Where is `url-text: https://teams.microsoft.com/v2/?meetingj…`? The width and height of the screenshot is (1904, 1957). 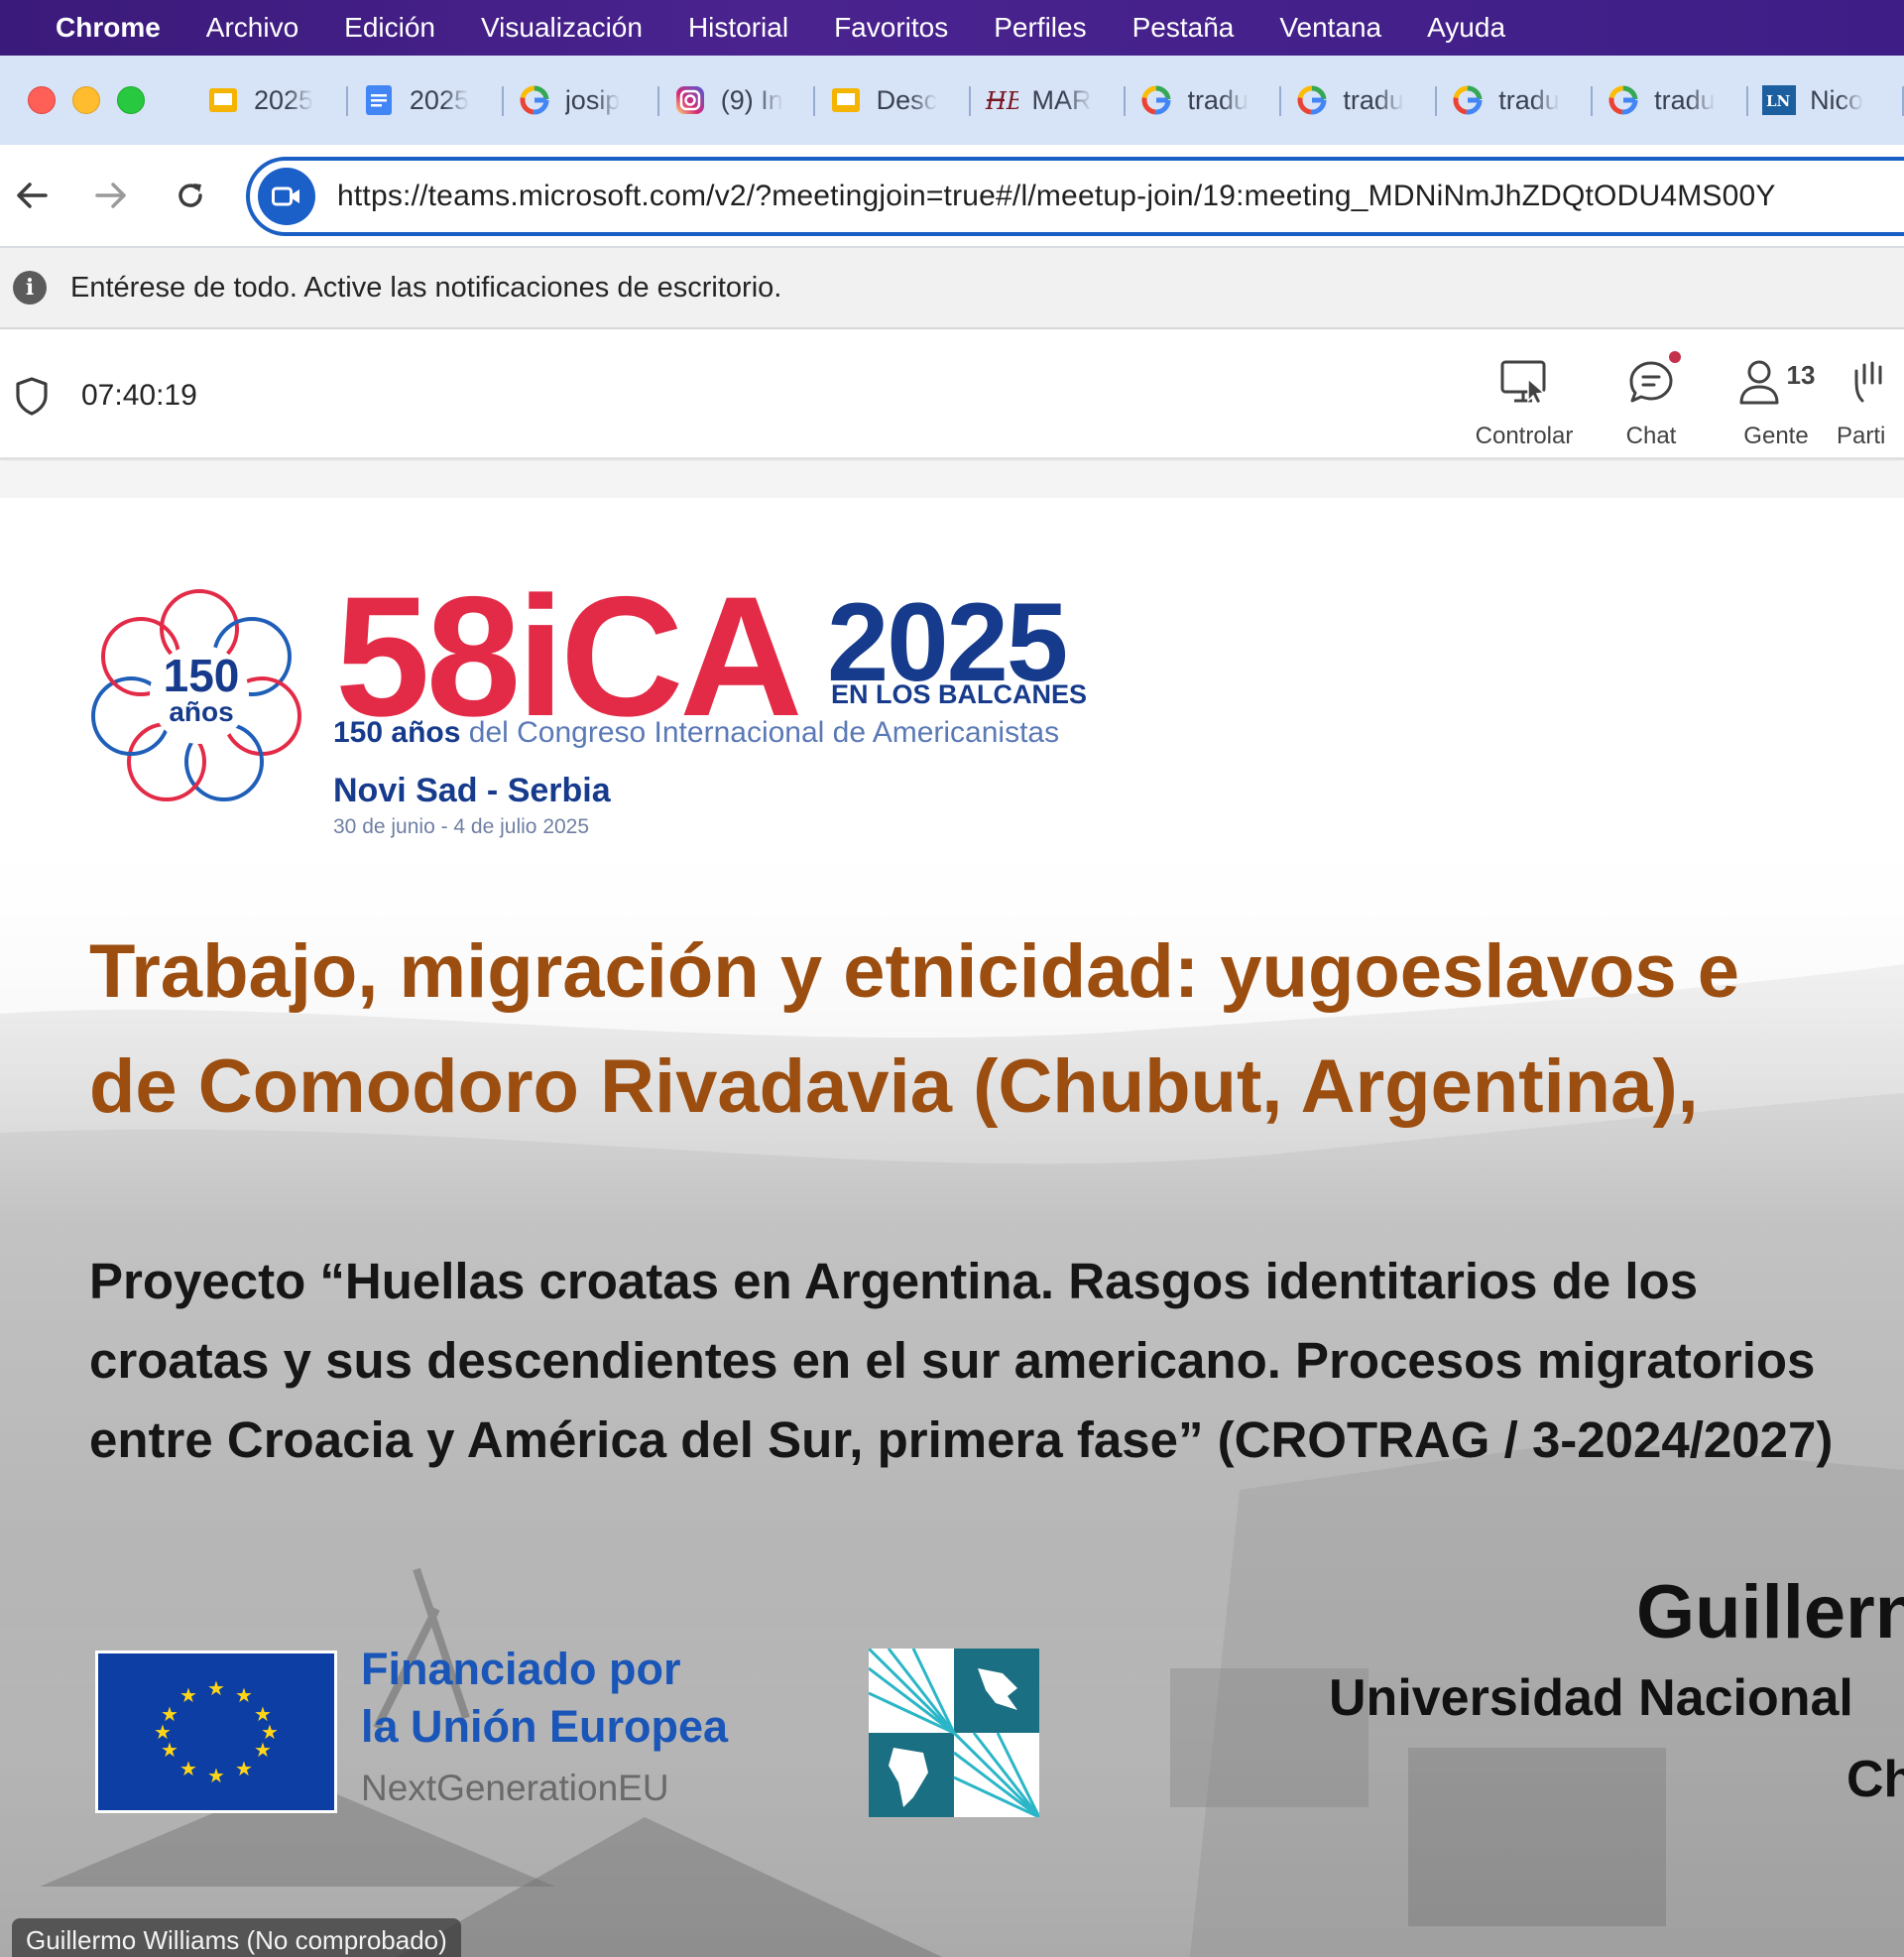
url-text: https://teams.microsoft.com/v2/?meetingj… is located at coordinates (1056, 196).